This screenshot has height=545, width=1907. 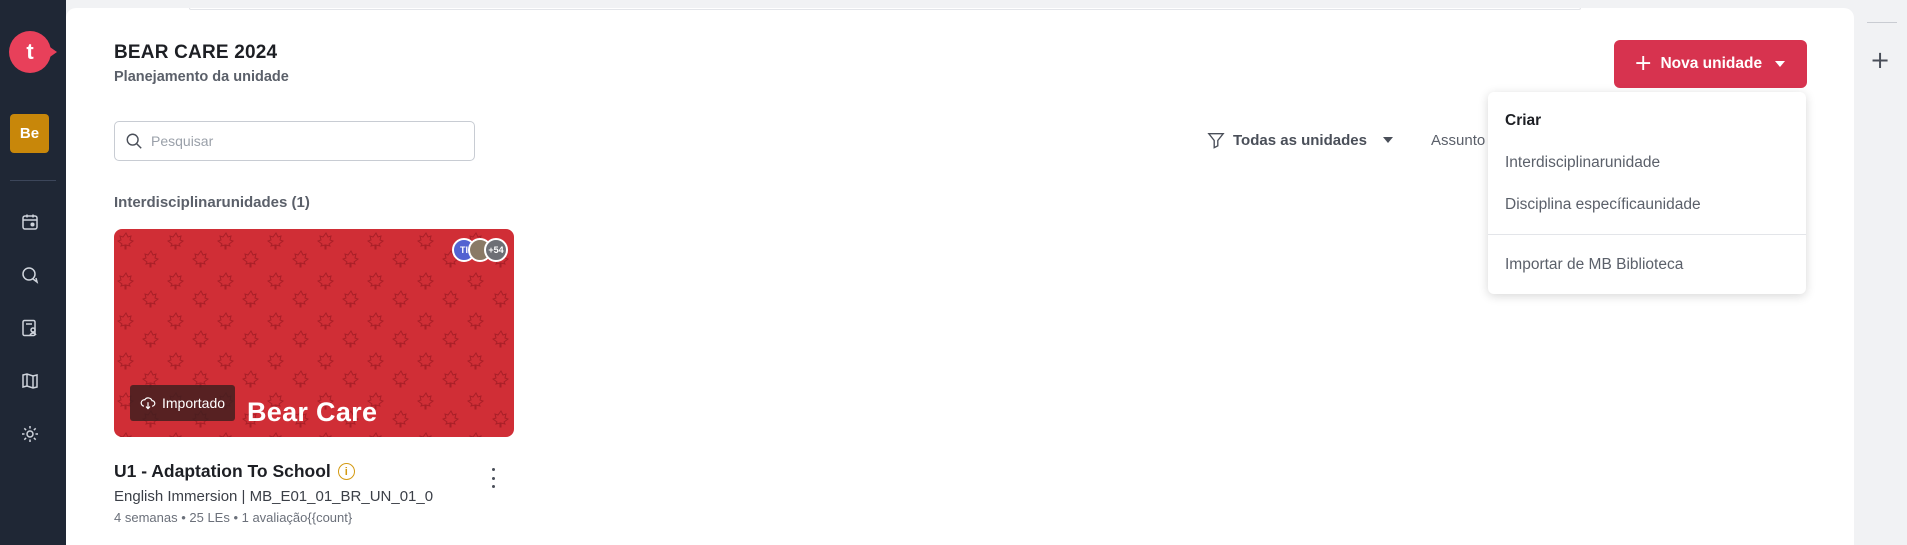 What do you see at coordinates (196, 52) in the screenshot?
I see `page-title: BEAR CARE 2024` at bounding box center [196, 52].